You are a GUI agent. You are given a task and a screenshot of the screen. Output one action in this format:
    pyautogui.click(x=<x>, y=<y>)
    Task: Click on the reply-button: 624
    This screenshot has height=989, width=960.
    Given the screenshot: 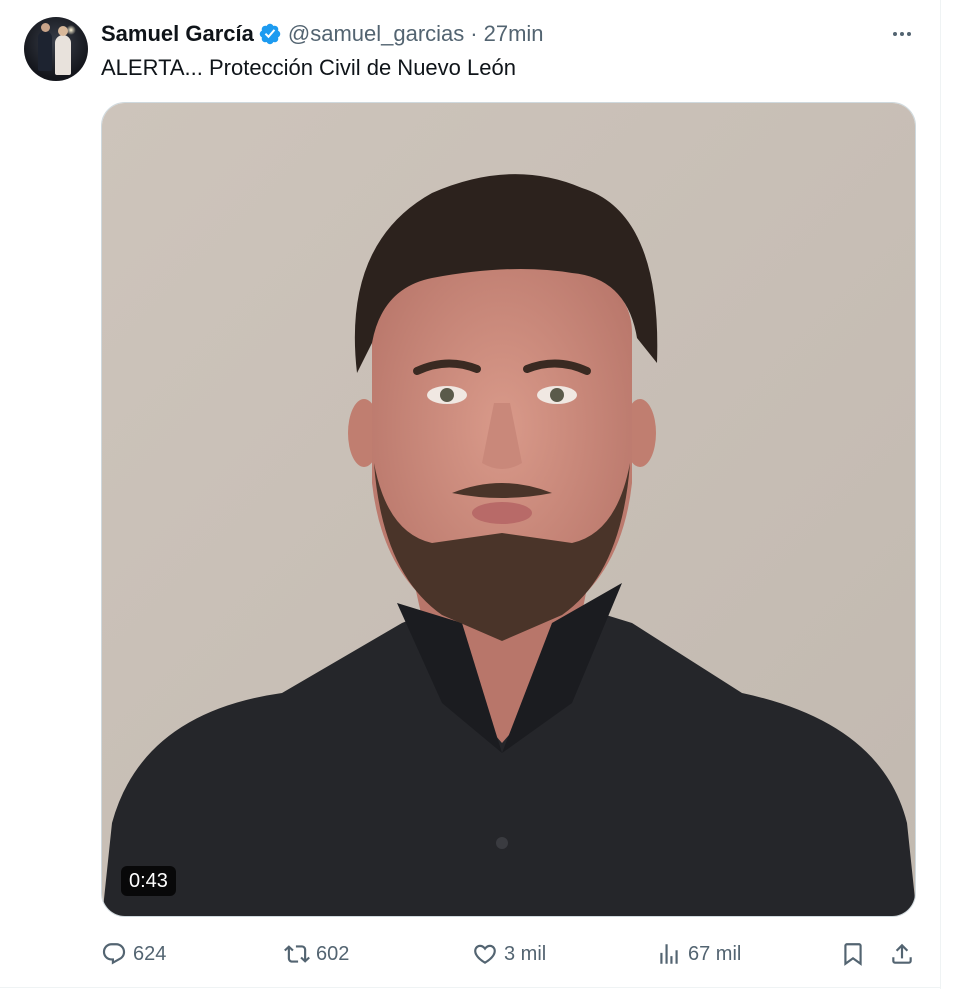 What is the action you would take?
    pyautogui.click(x=133, y=954)
    